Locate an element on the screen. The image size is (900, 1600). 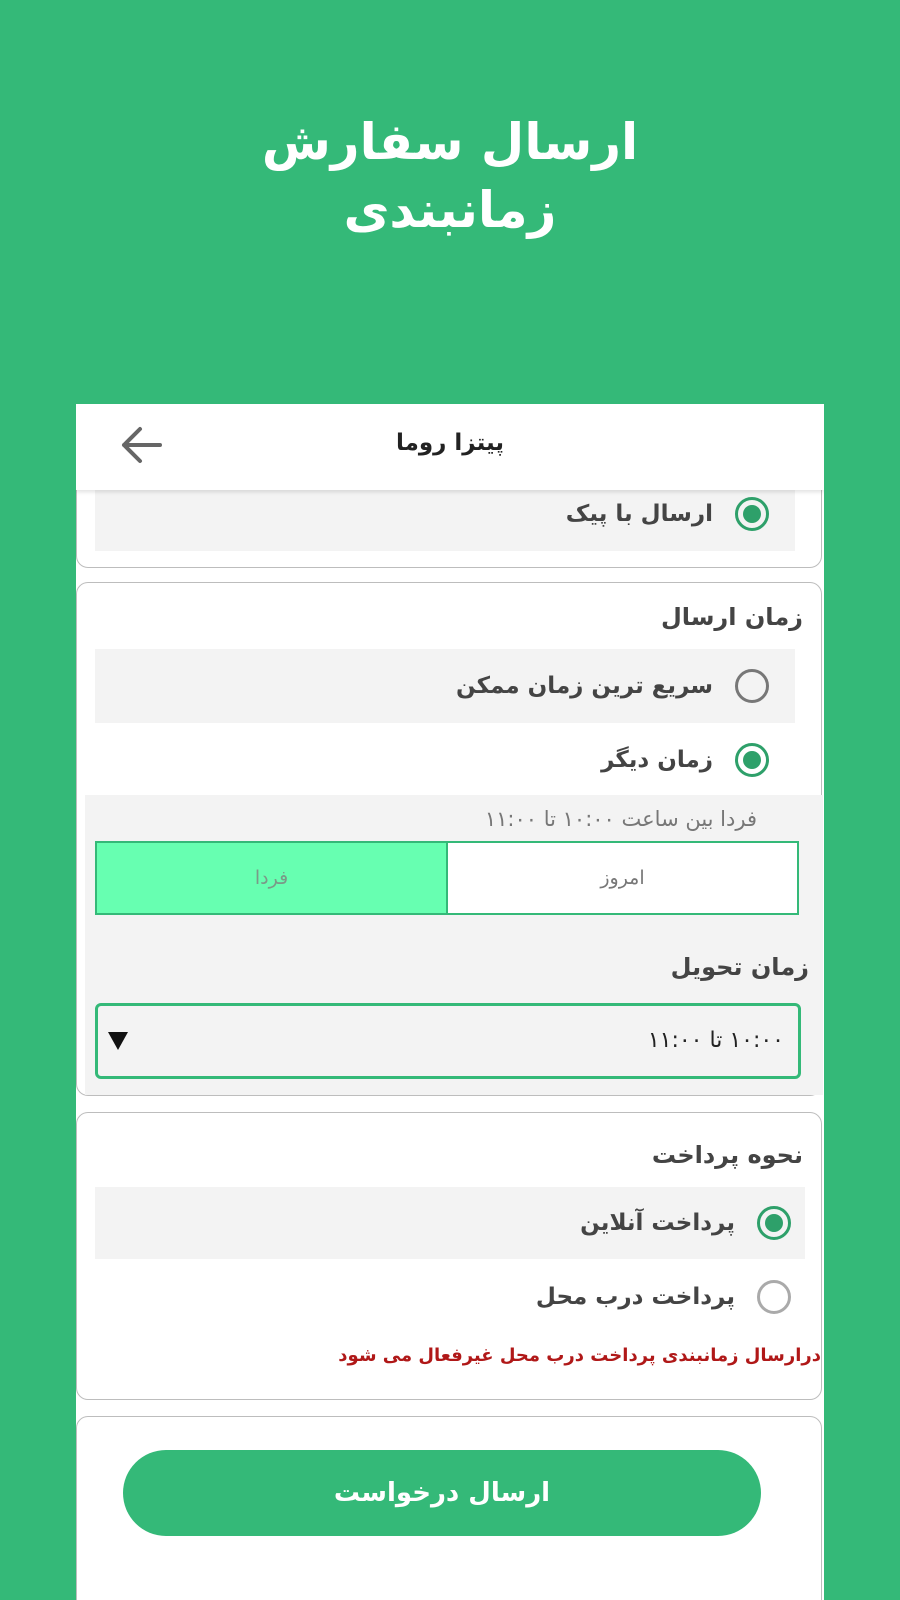
submit-request-button: ارسال درخواست is located at coordinates (442, 1493).